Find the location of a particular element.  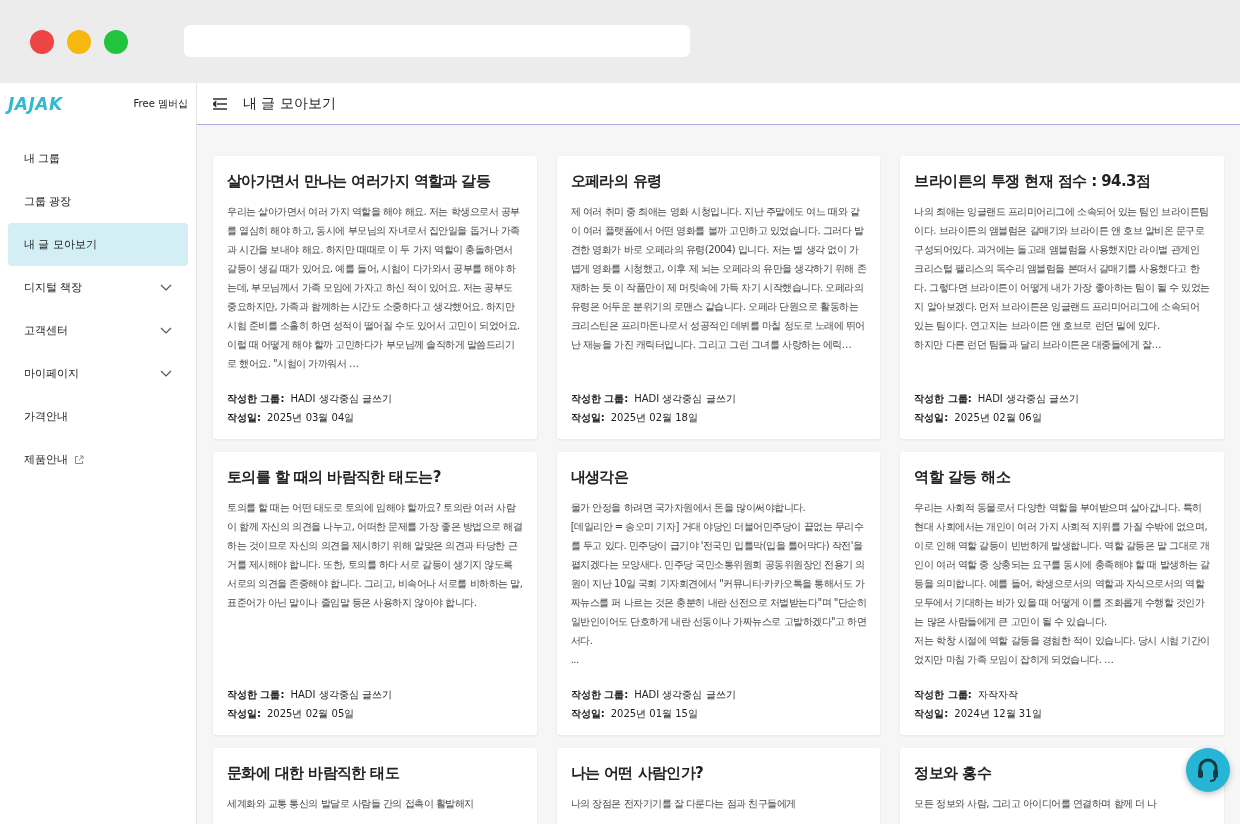

sidebar-item: 가격안내 is located at coordinates (98, 416).